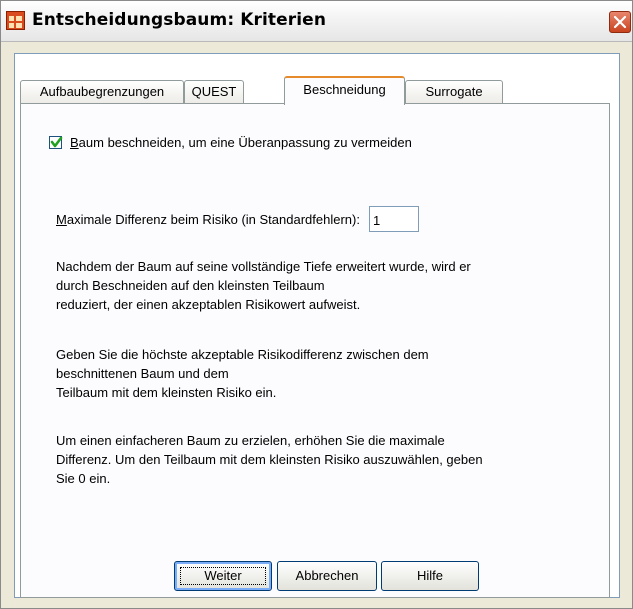 The height and width of the screenshot is (609, 633). Describe the element at coordinates (61, 219) in the screenshot. I see `max-risk-difference-mnemonic: M` at that location.